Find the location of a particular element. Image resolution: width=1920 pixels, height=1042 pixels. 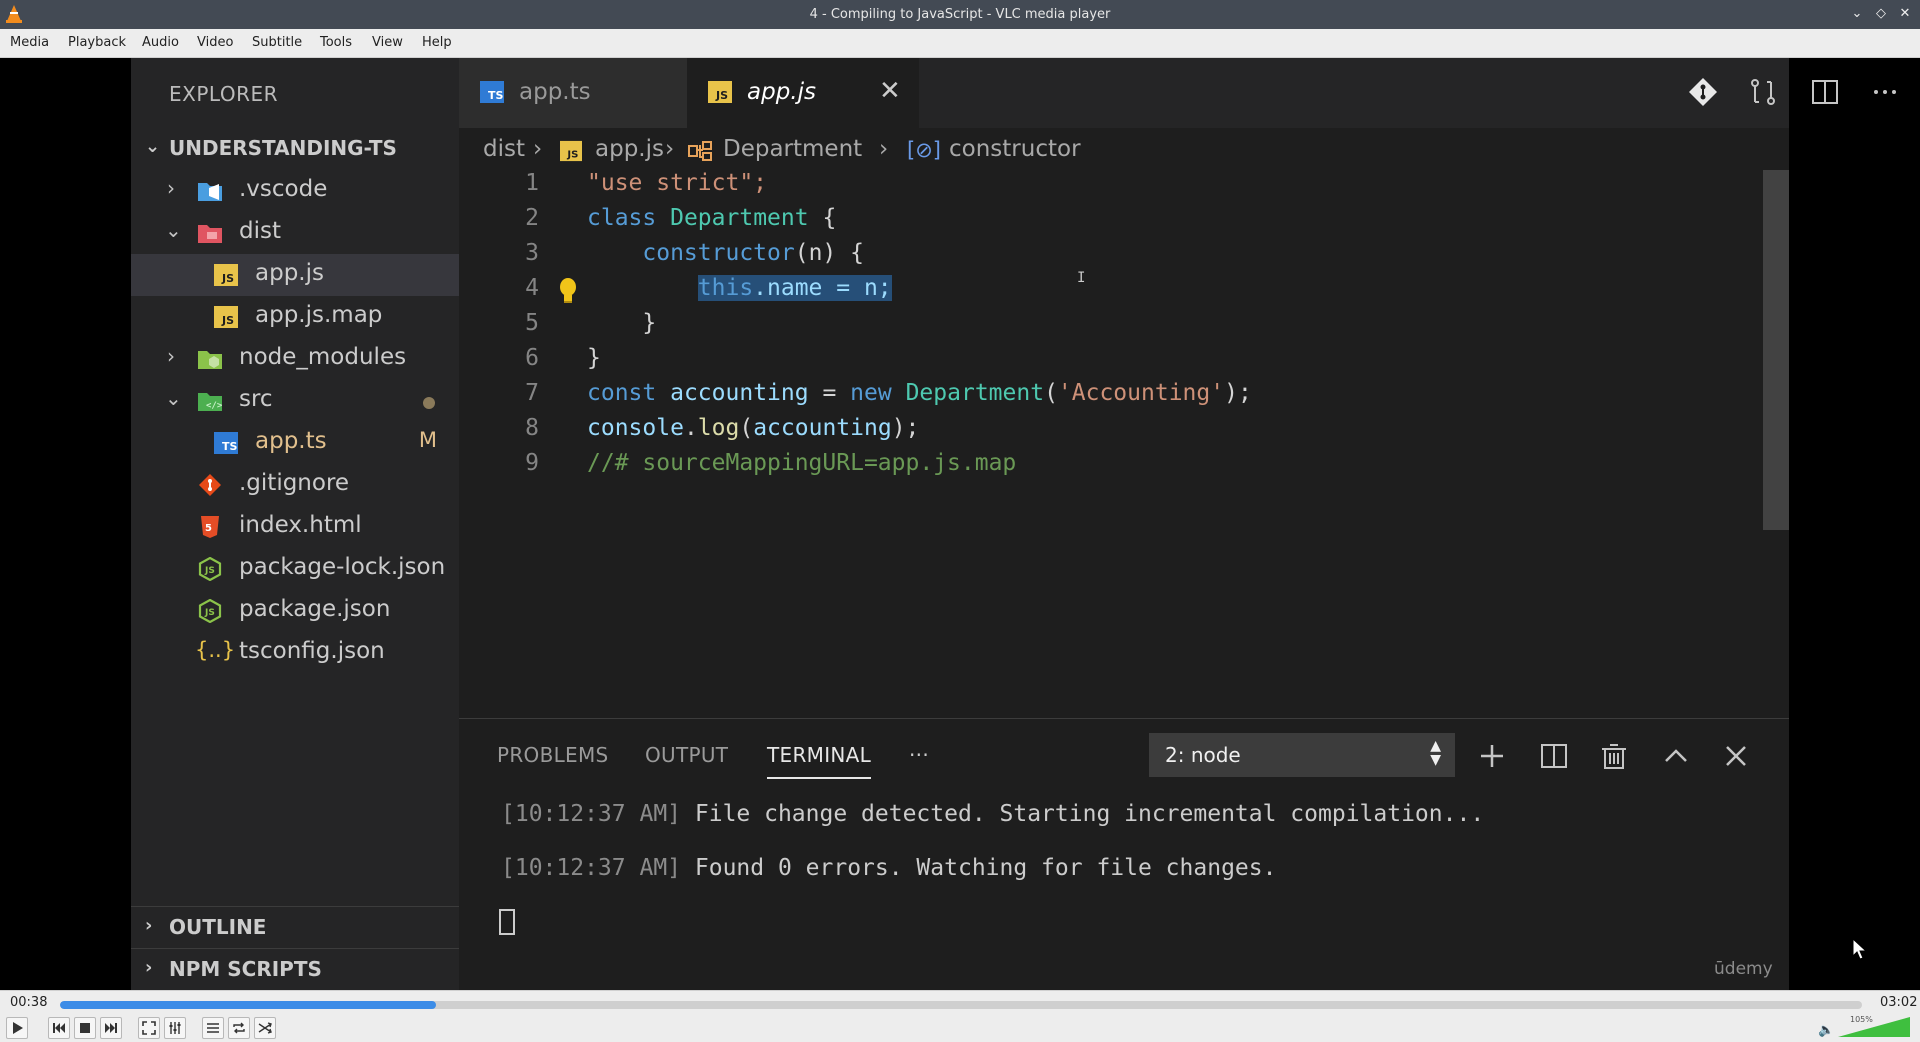

tree-item-label: .gitignore is located at coordinates (294, 483).